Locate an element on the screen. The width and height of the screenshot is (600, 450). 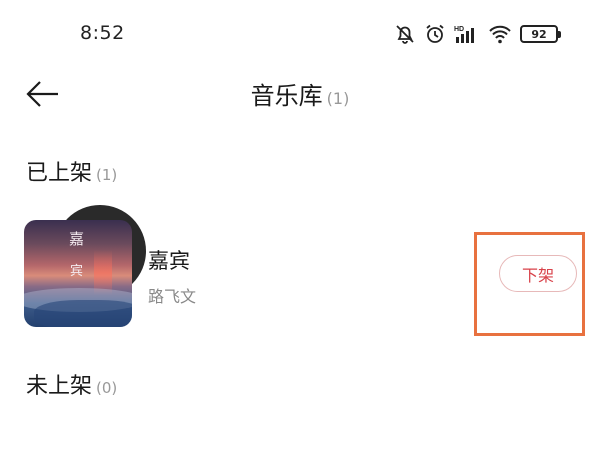
cover-text-2: 宾 is located at coordinates (77, 271).